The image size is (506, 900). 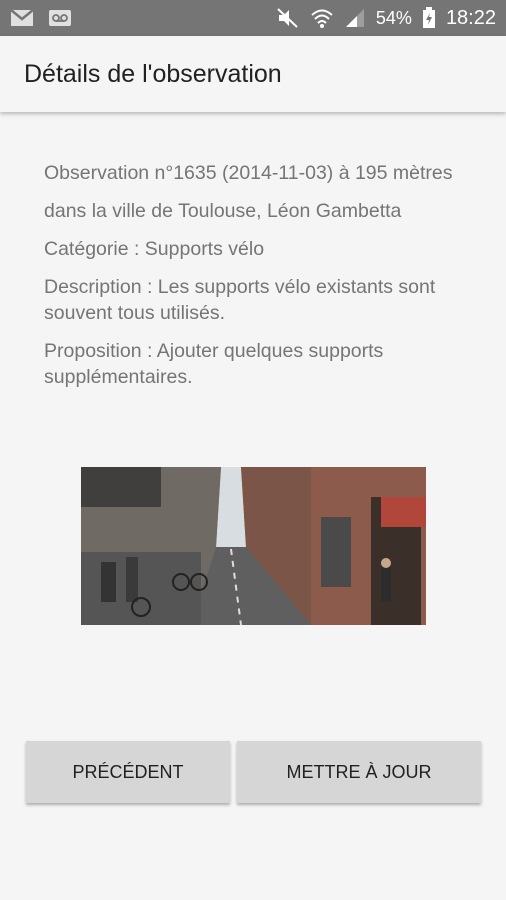 I want to click on update-button: METTRE À JOUR, so click(x=359, y=772).